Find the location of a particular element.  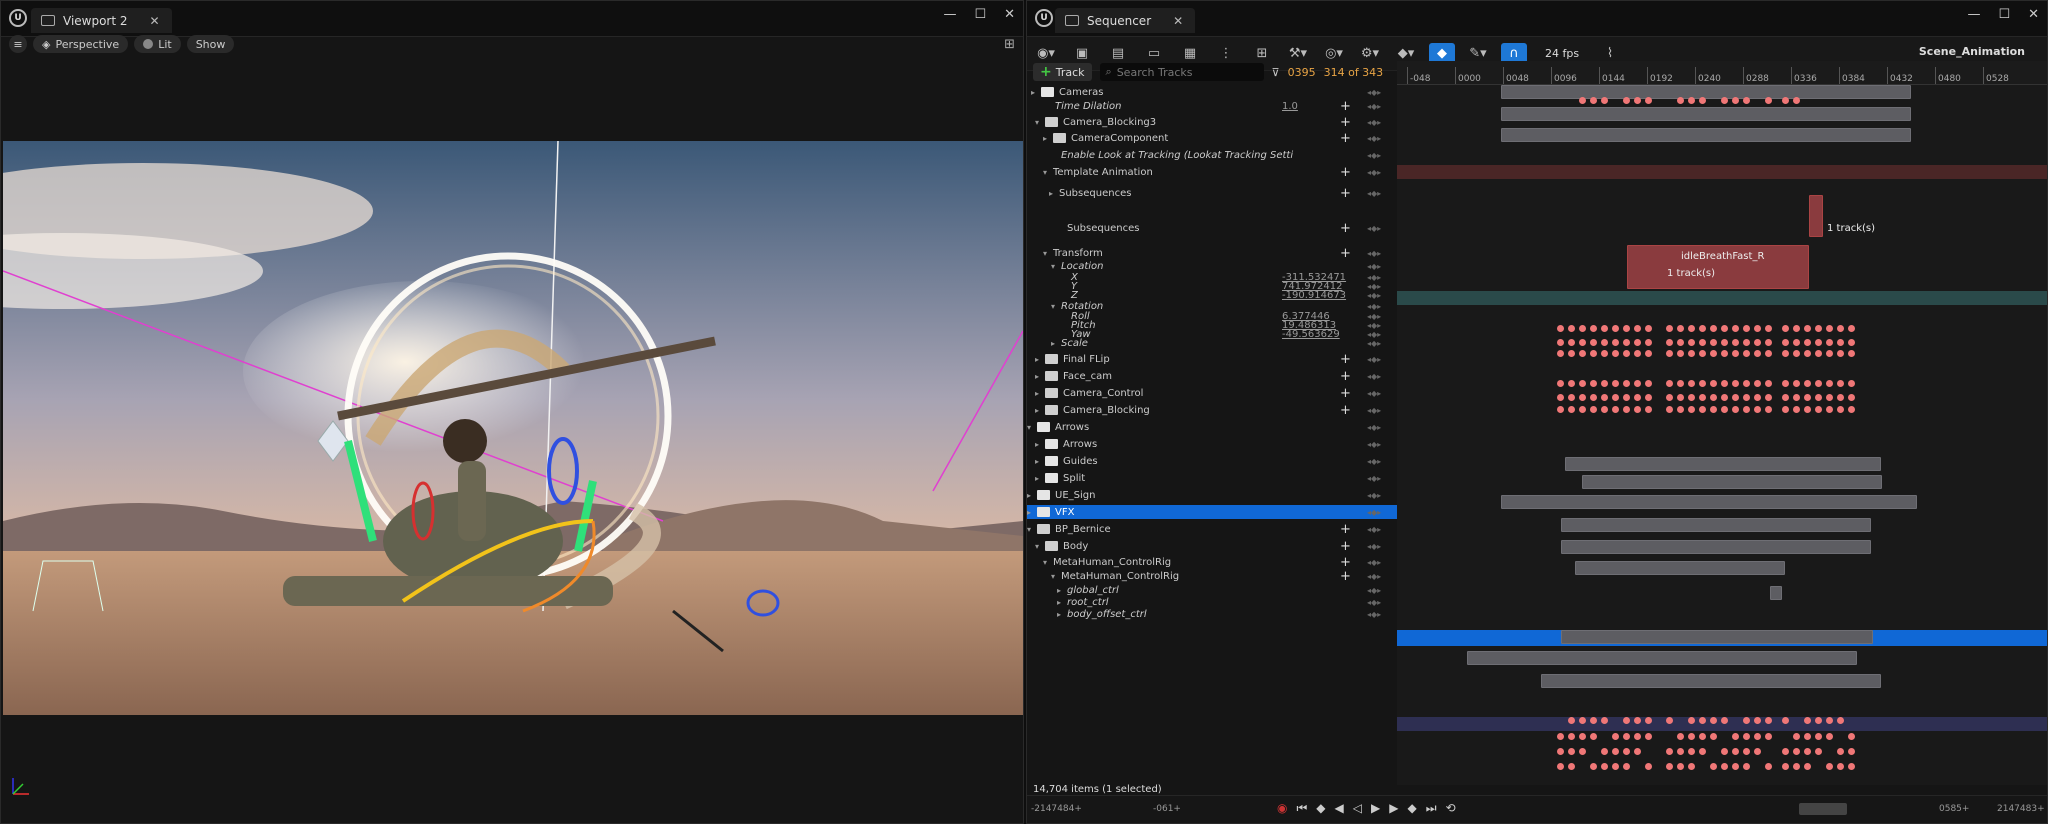

track-row: ▸ body_offset_ctrl ◂◆▸ is located at coordinates (1212, 614).